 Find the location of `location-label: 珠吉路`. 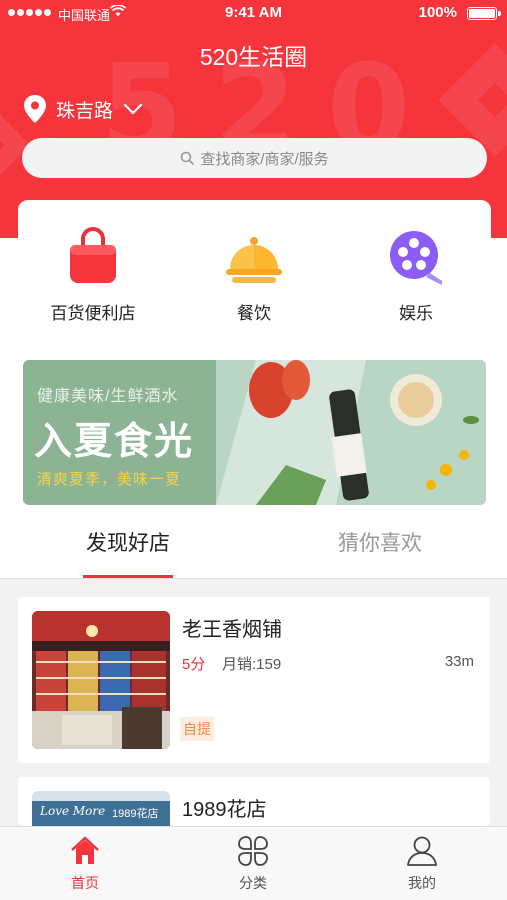

location-label: 珠吉路 is located at coordinates (85, 111).